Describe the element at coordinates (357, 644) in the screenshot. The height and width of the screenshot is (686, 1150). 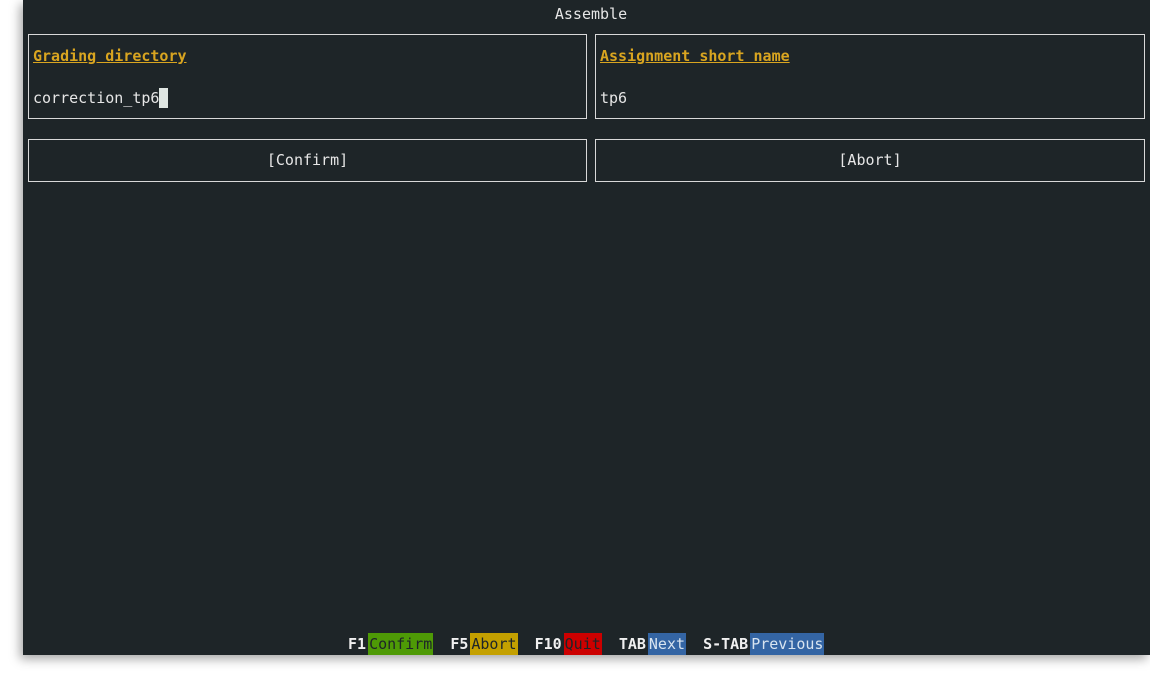
I see `shortcut-key-f1: F1` at that location.